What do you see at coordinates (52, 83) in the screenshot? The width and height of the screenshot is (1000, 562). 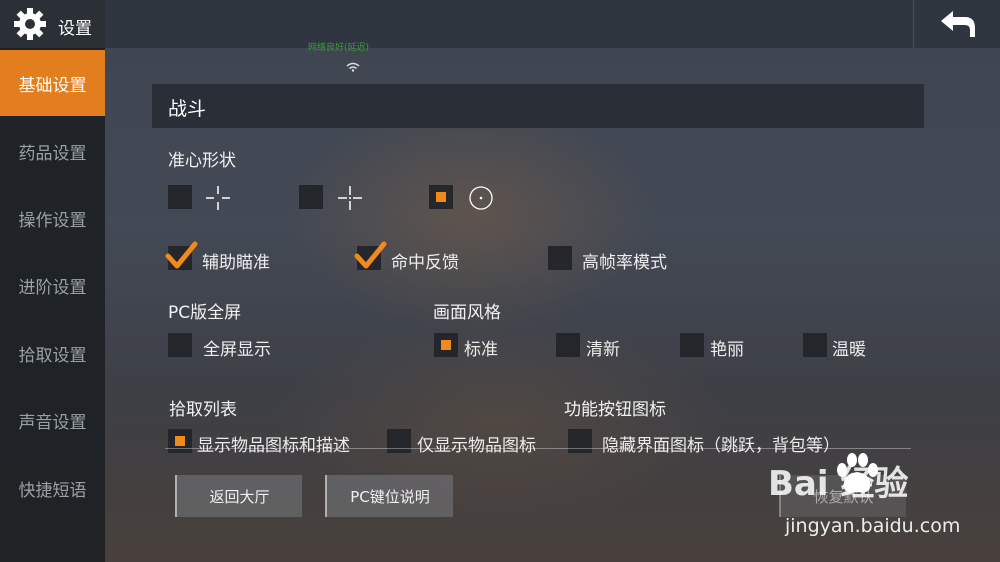 I see `sidebar-item-basic: 基础设置` at bounding box center [52, 83].